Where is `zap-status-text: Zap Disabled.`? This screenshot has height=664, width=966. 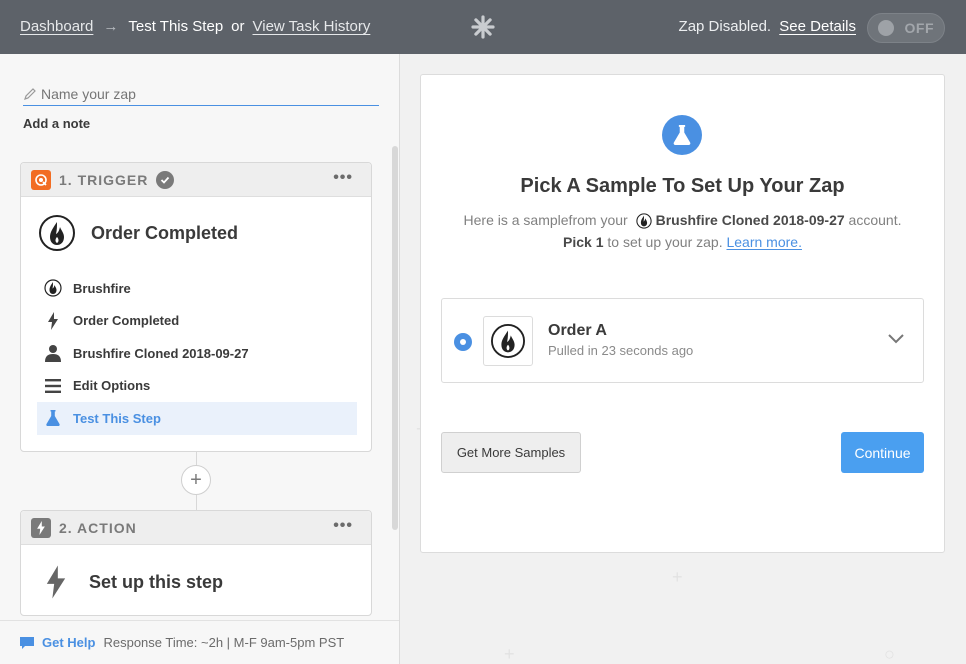
zap-status-text: Zap Disabled. is located at coordinates (725, 26).